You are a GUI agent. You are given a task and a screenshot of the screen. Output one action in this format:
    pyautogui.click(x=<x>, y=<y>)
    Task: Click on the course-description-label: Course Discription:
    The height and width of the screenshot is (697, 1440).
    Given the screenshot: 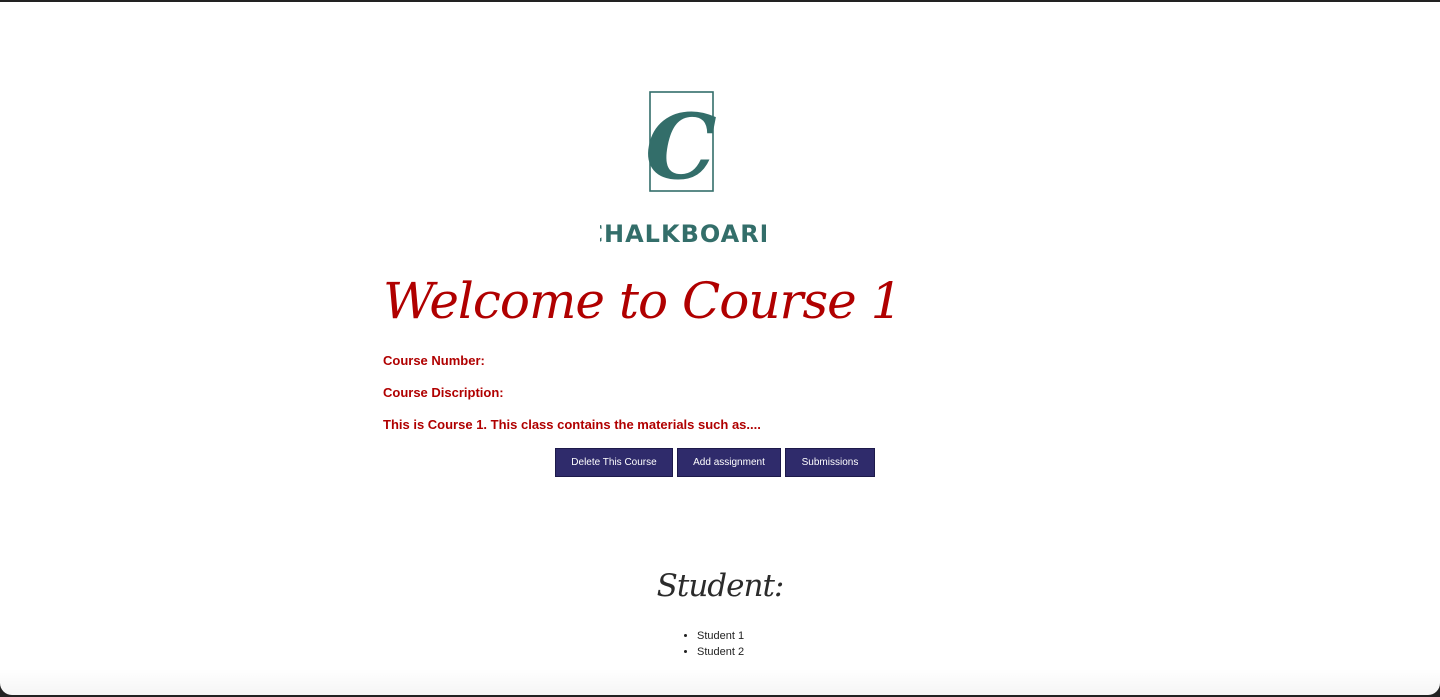 What is the action you would take?
    pyautogui.click(x=443, y=392)
    